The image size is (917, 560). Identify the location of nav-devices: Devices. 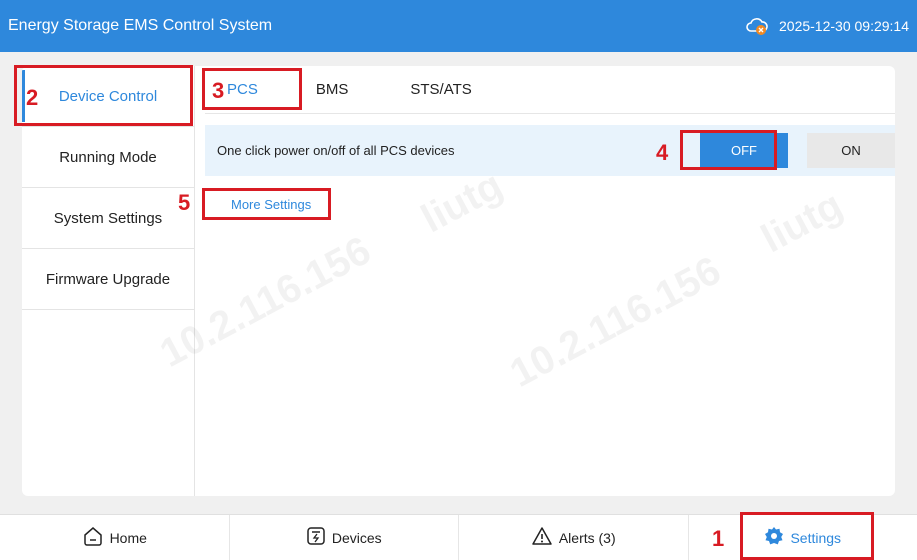
(344, 537).